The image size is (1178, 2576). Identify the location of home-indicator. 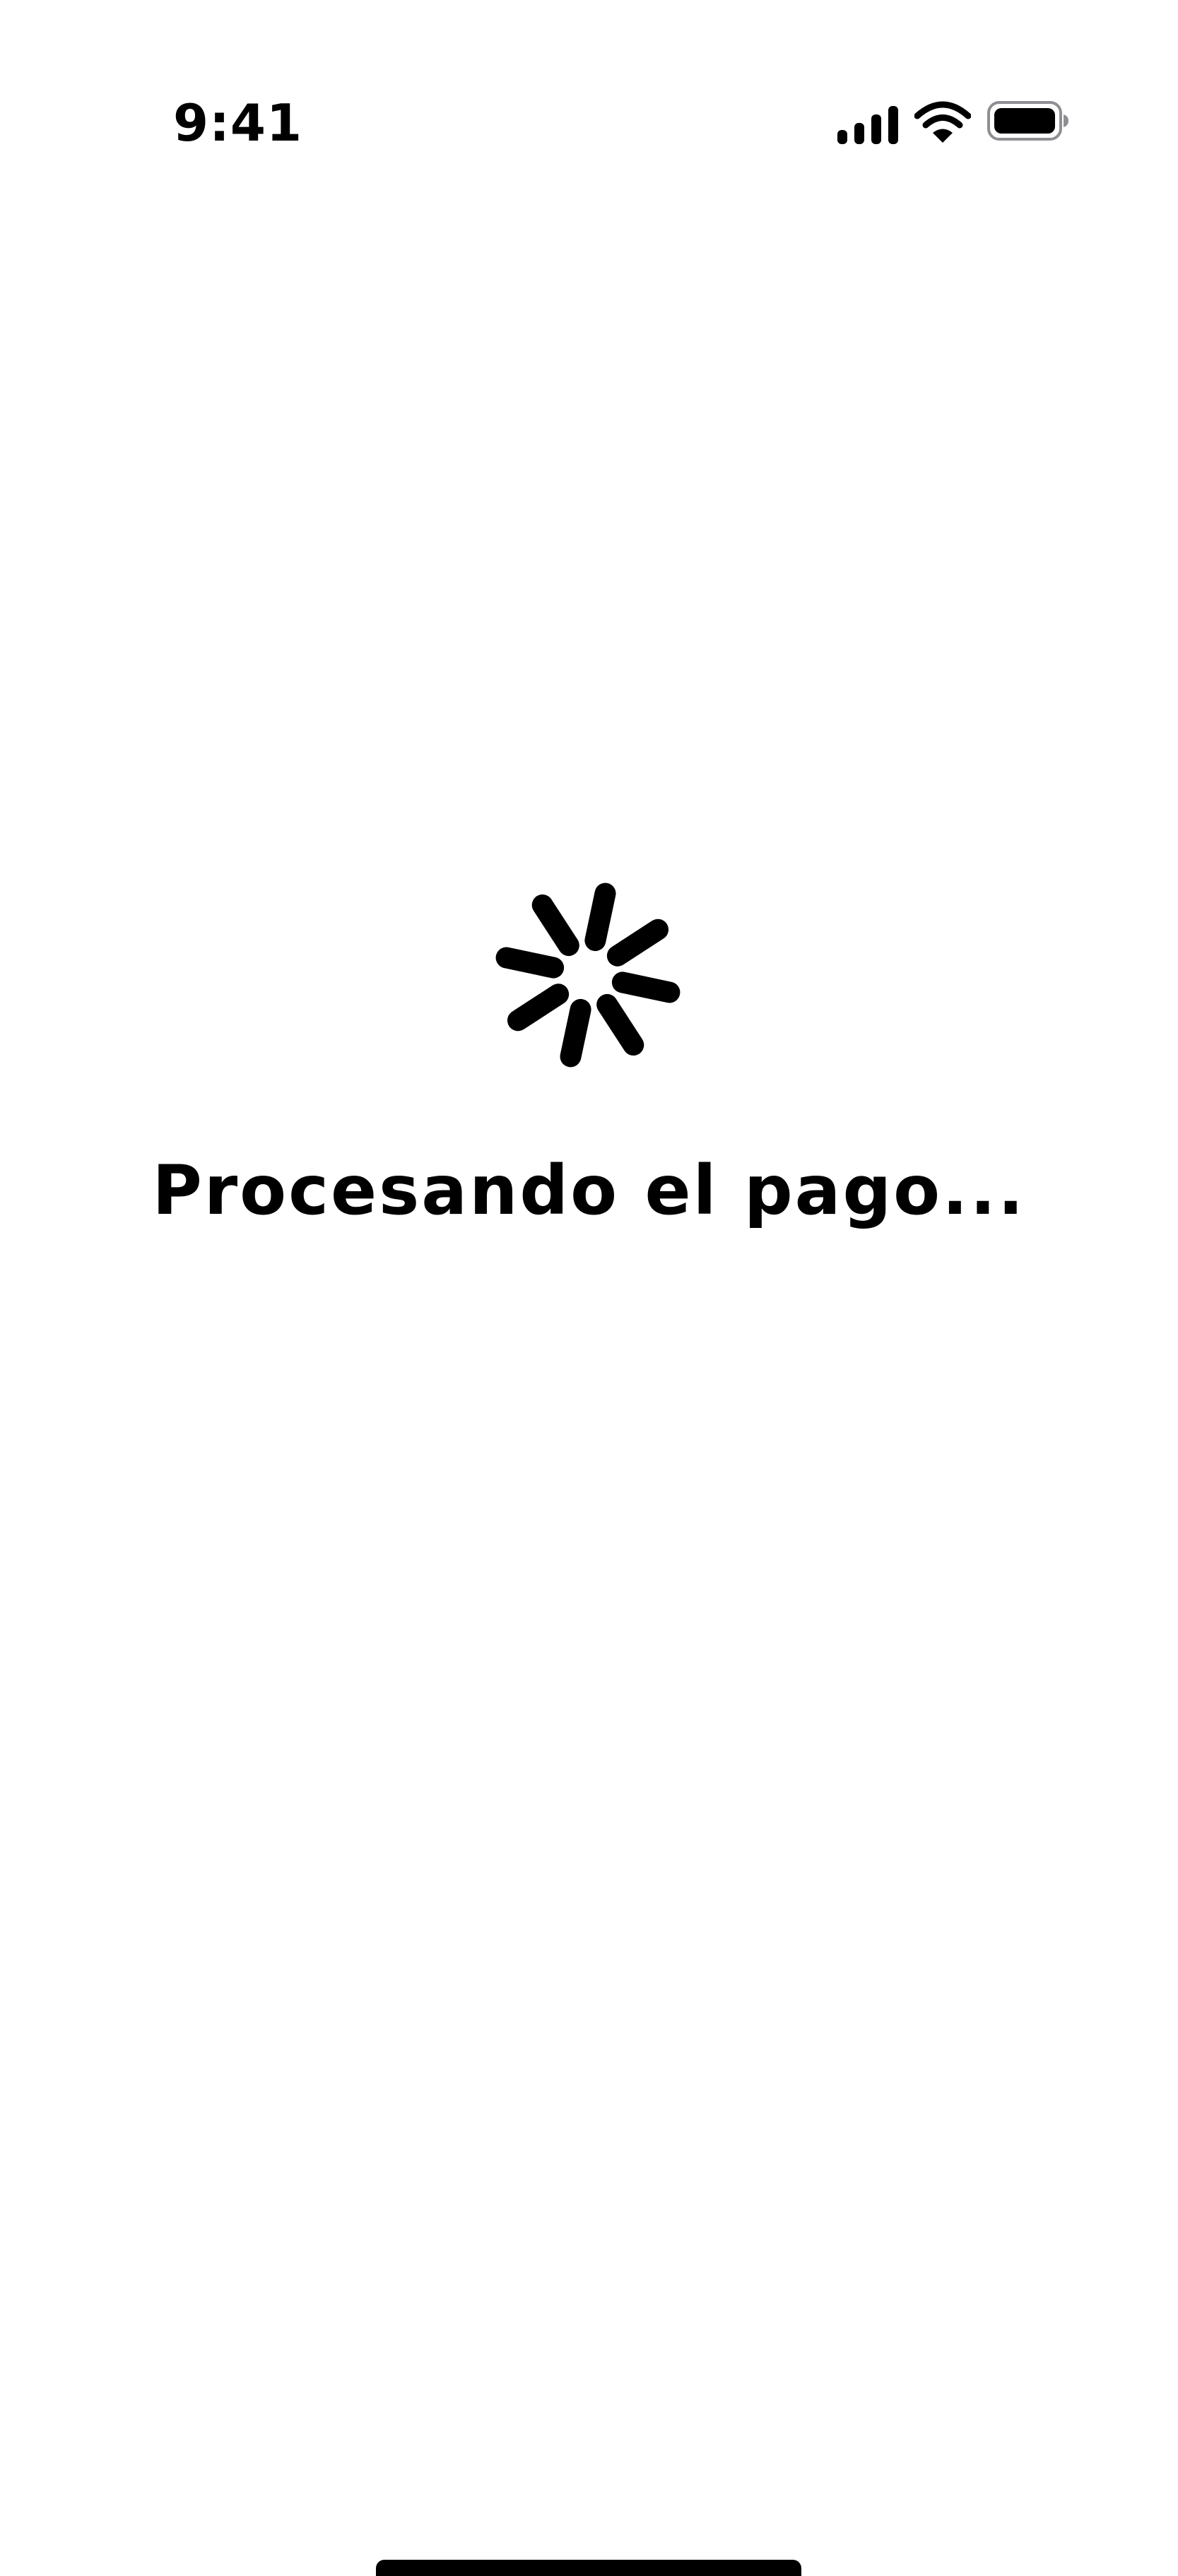
(588, 2568).